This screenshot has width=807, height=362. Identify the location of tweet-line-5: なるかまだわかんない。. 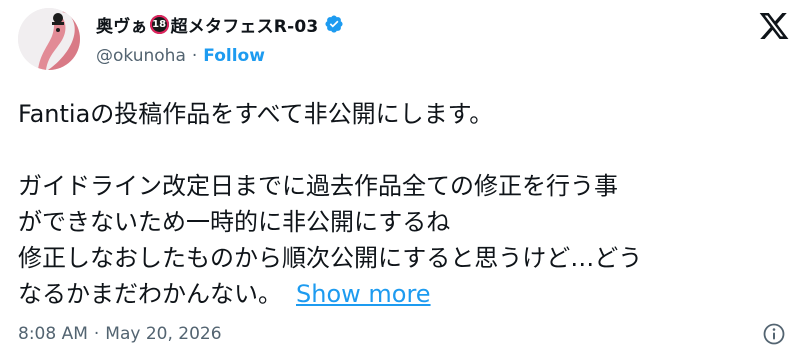
(150, 294).